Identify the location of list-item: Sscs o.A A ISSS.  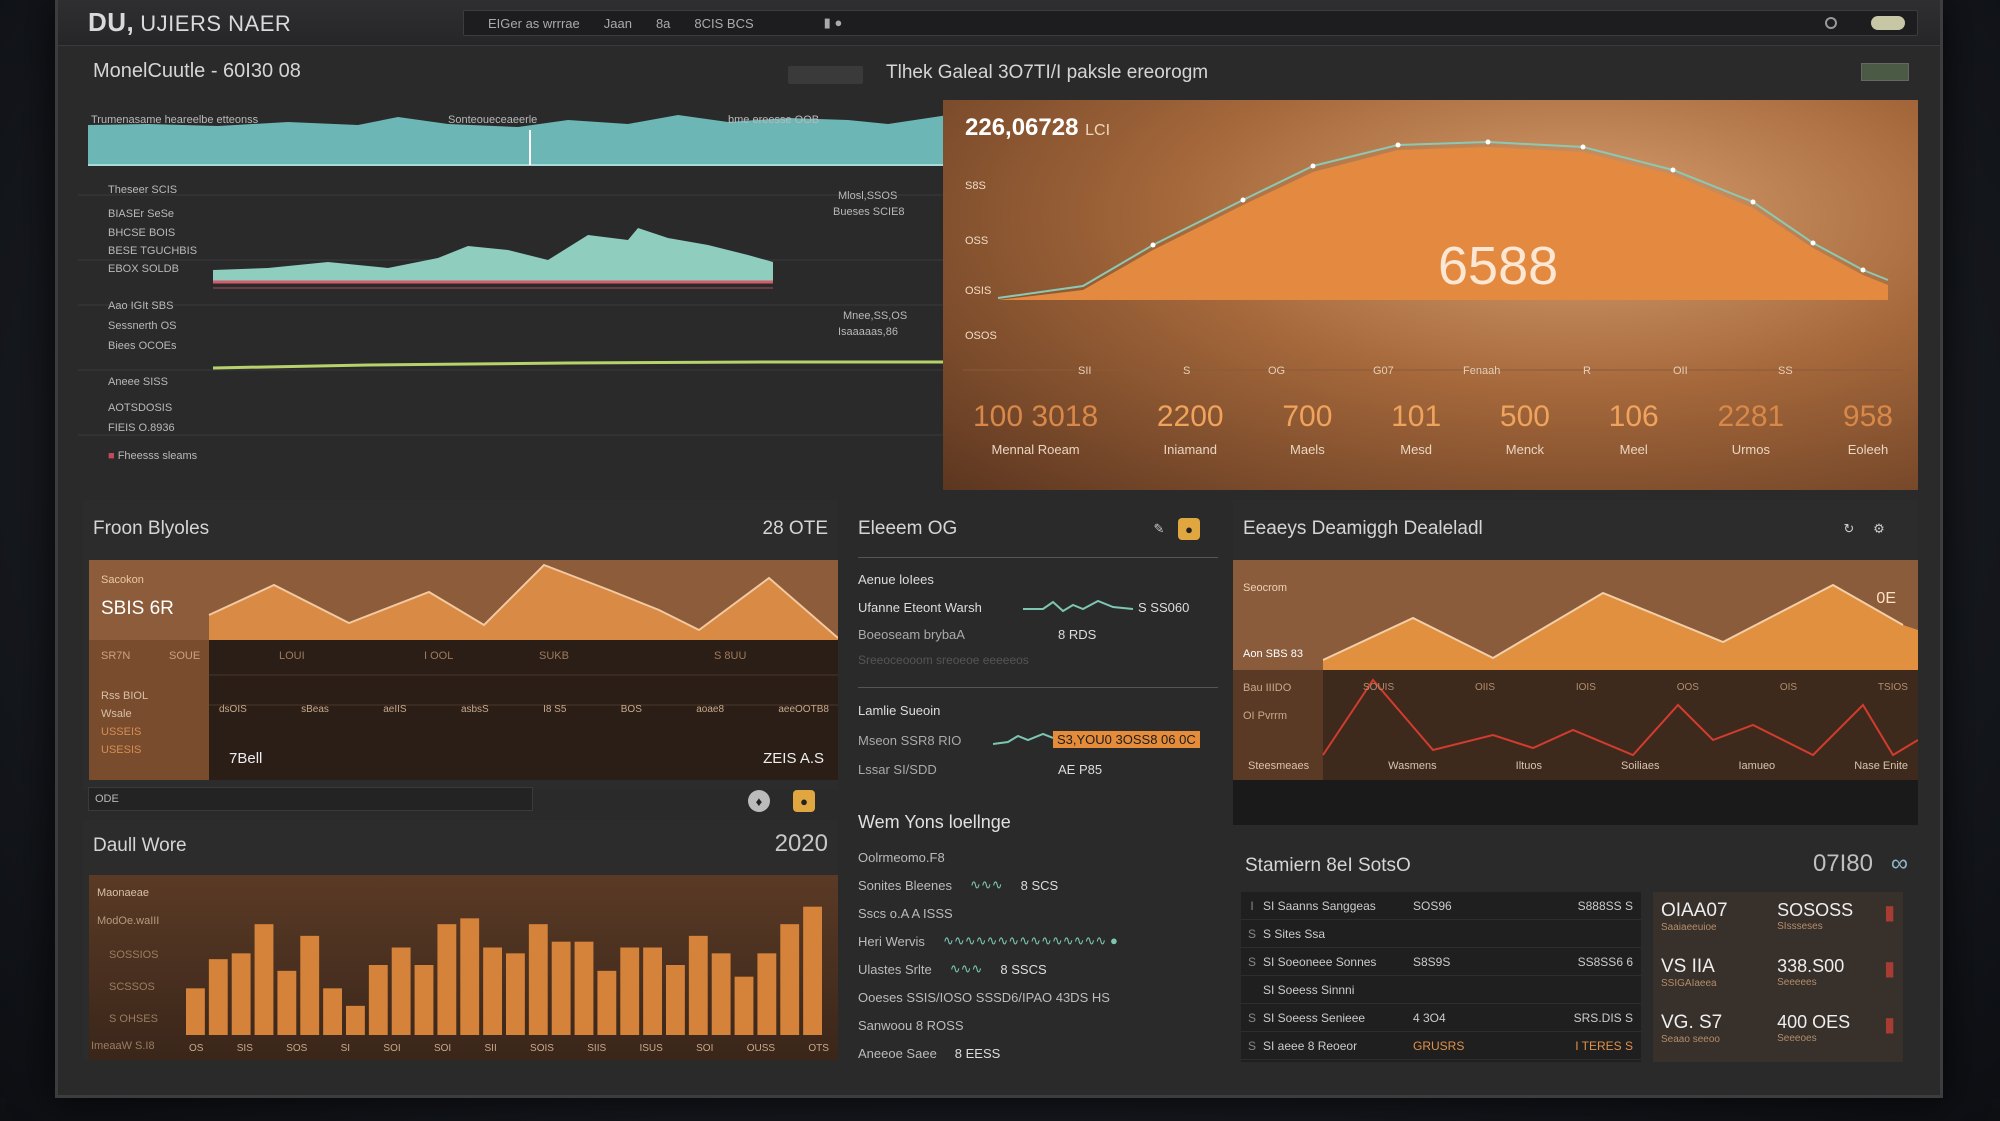
(1038, 913).